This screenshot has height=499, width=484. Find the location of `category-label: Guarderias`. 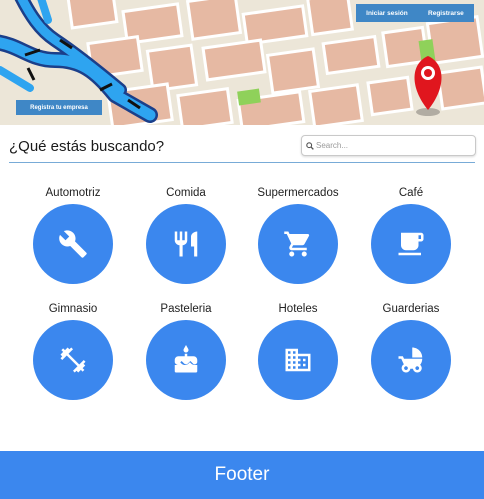

category-label: Guarderias is located at coordinates (411, 309).